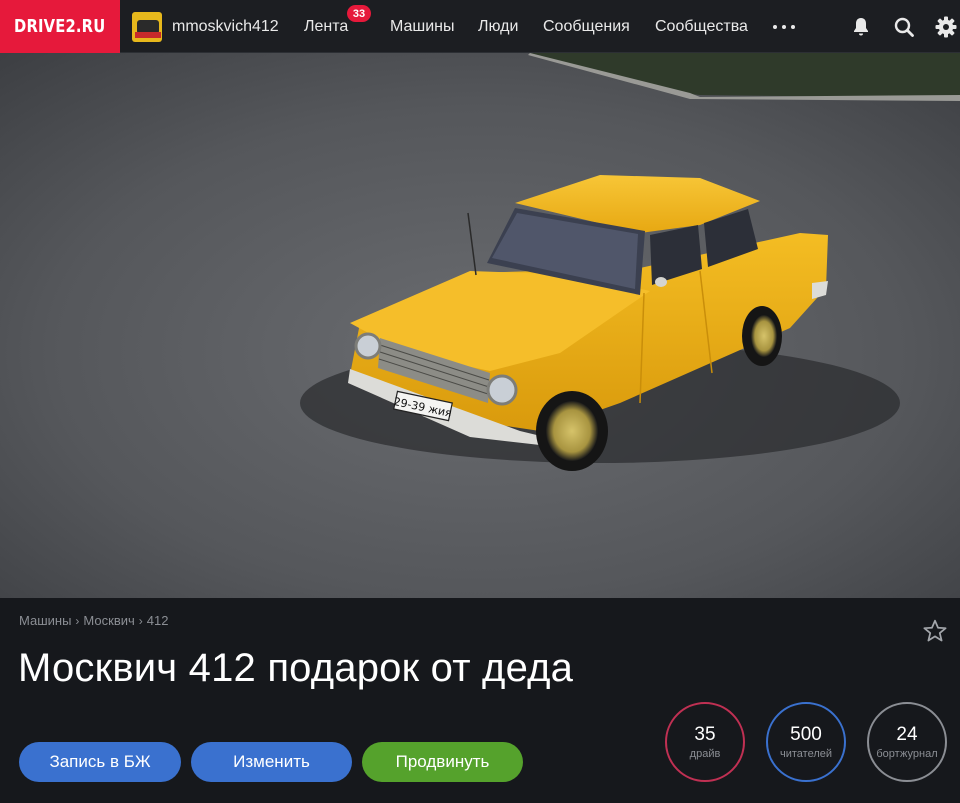 The image size is (960, 803). I want to click on user-profile-link: mmoskvich412, so click(205, 27).